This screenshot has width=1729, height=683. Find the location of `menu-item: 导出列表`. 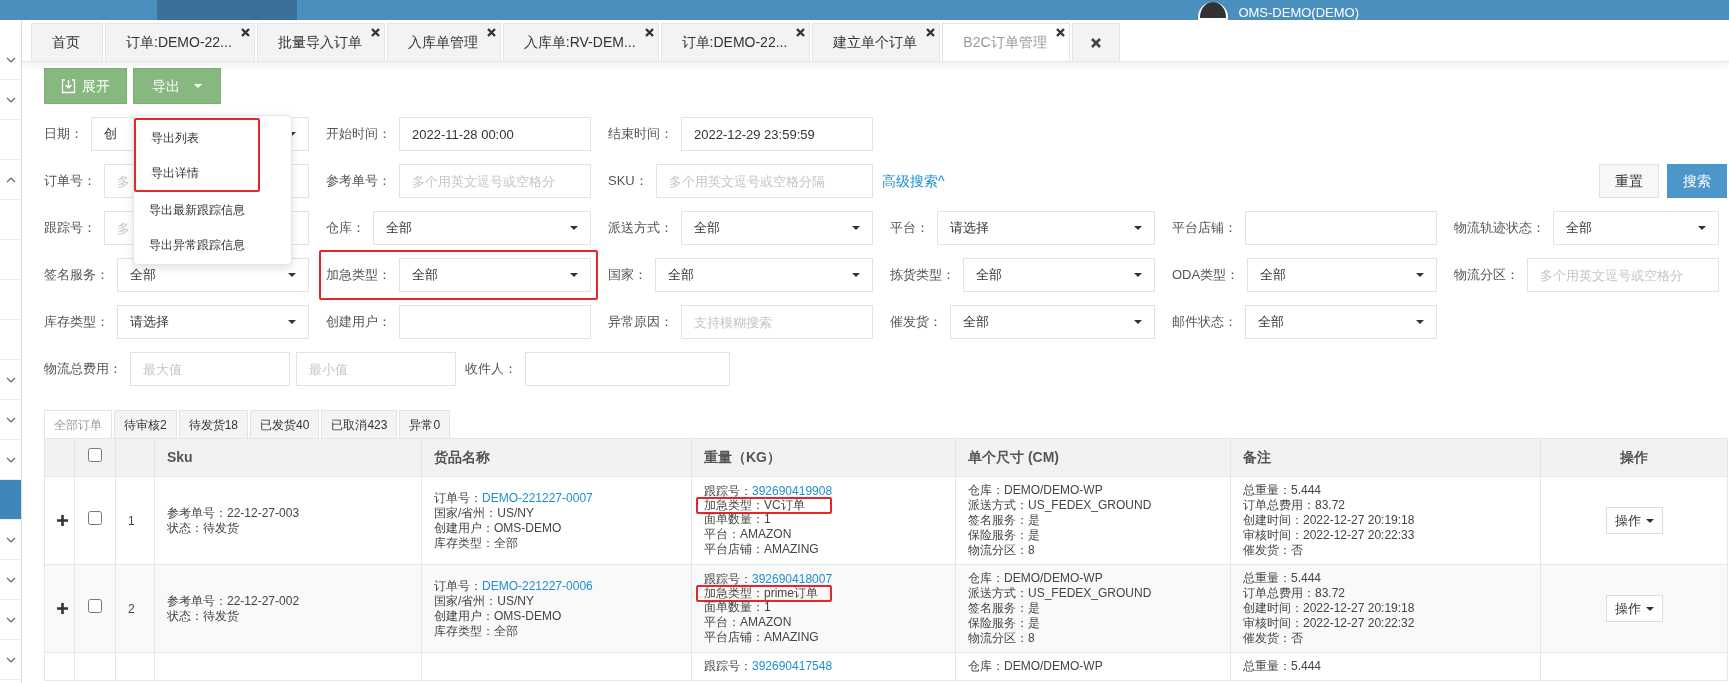

menu-item: 导出列表 is located at coordinates (197, 137).